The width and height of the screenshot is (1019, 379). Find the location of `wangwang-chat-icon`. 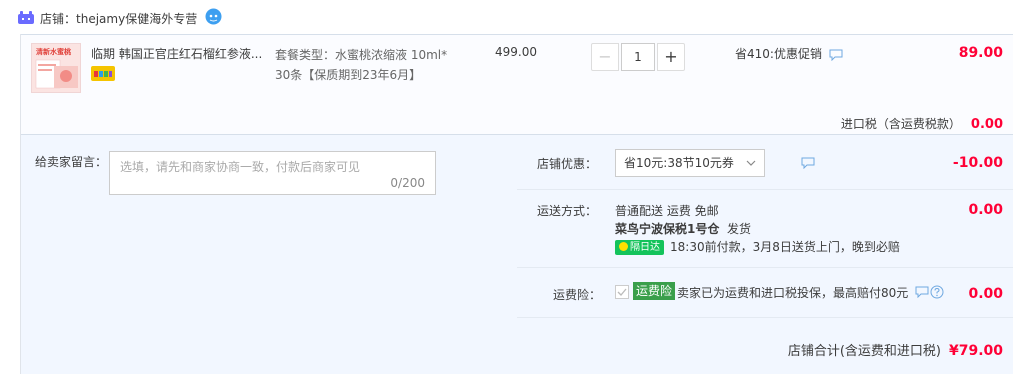

wangwang-chat-icon is located at coordinates (213, 16).